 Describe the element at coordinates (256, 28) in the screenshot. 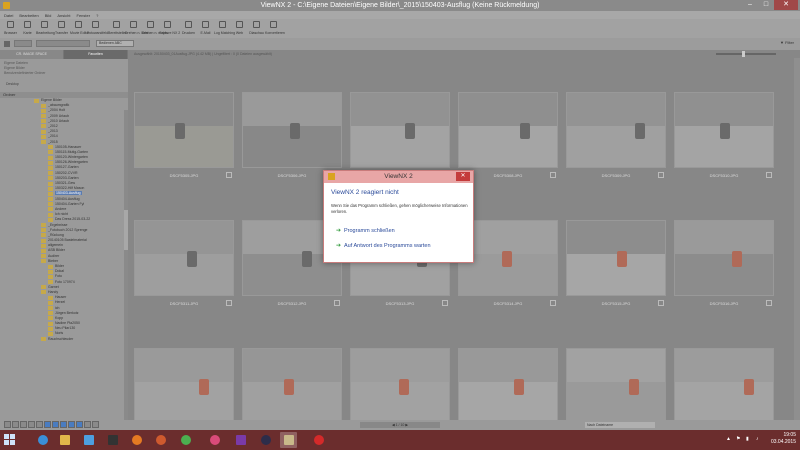

I see `toolbar-button: Diaschau` at that location.